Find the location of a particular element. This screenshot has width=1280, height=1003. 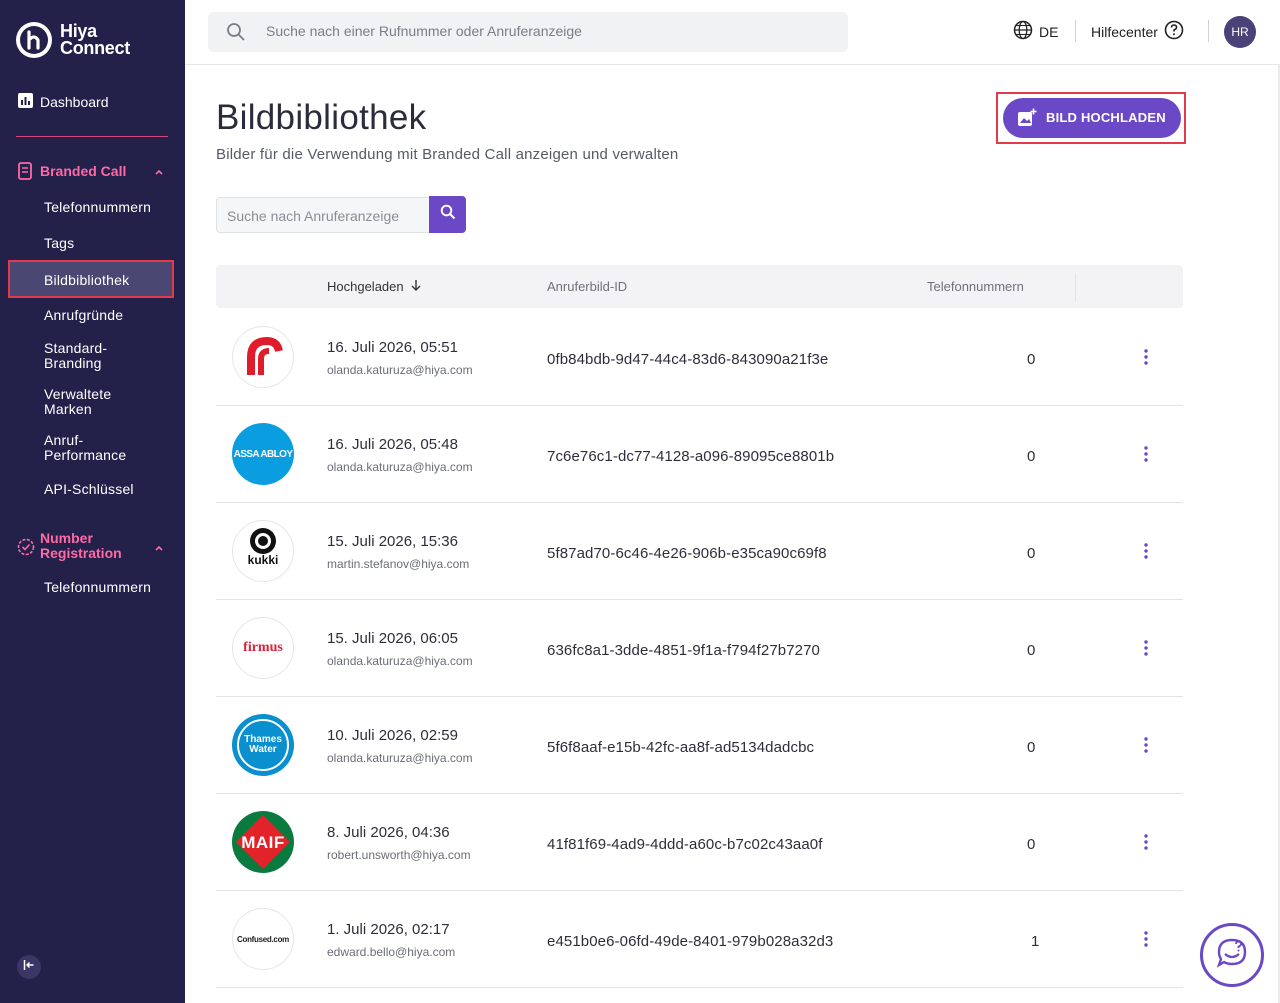

chat-help-icon is located at coordinates (1232, 955).